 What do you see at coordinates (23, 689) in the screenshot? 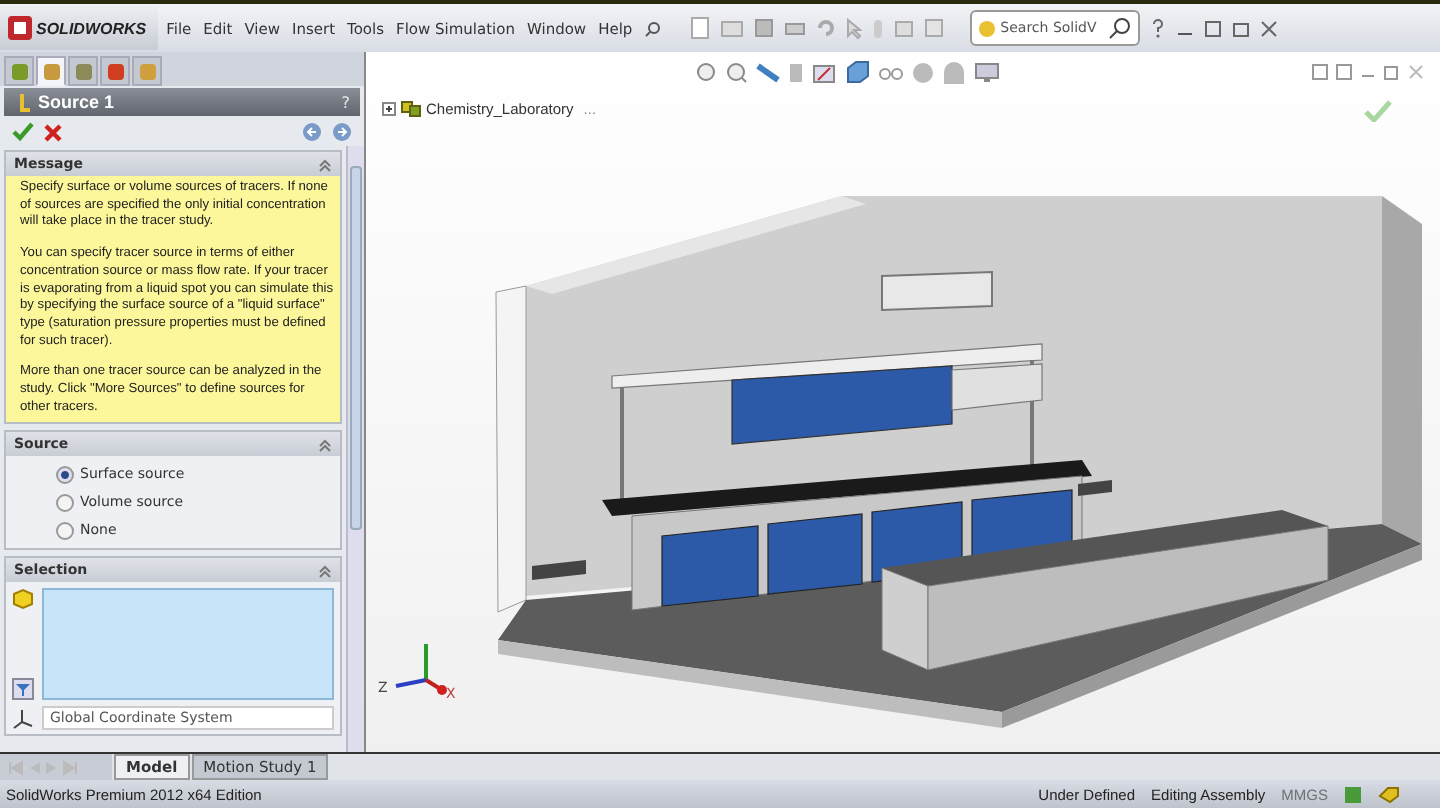
I see `filter-icon` at bounding box center [23, 689].